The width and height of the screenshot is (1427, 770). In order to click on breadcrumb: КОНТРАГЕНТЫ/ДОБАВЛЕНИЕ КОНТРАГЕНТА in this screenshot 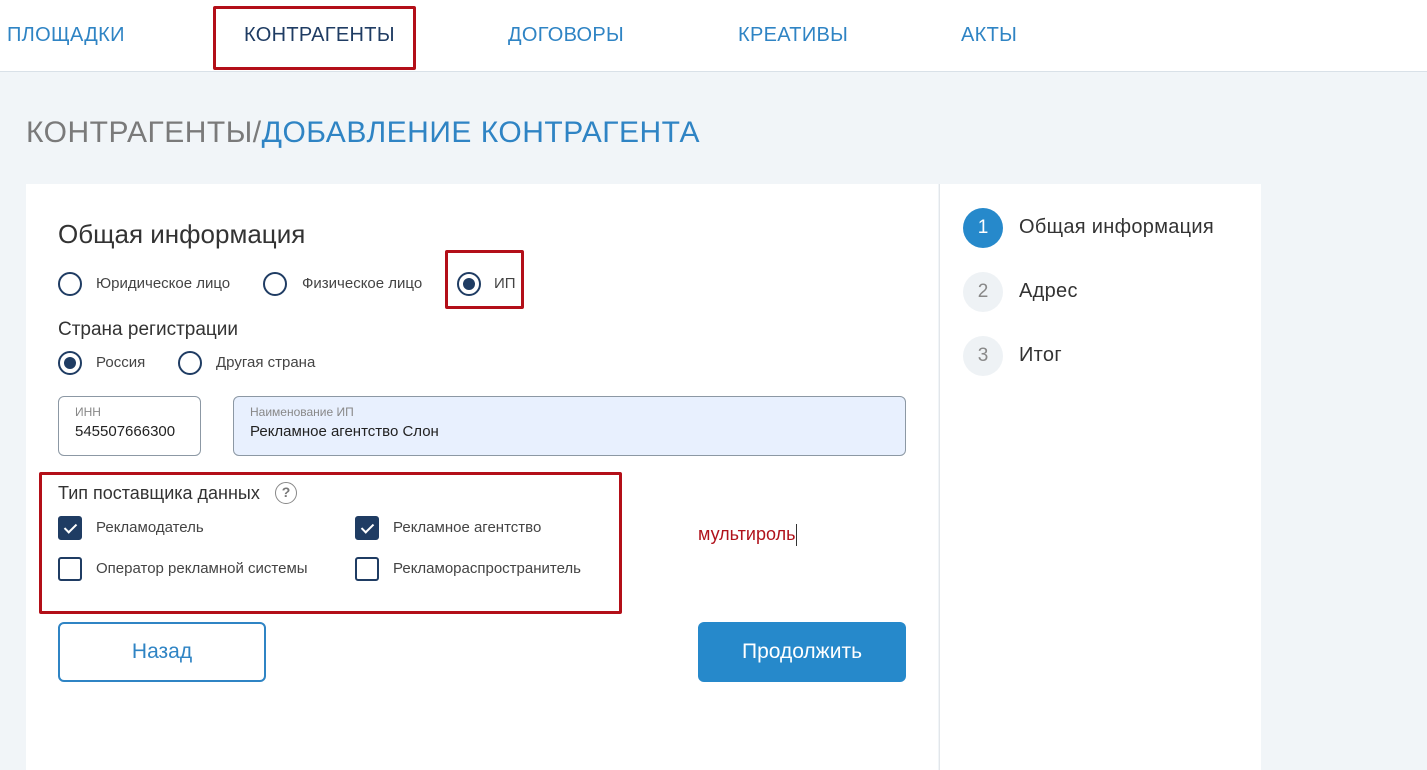, I will do `click(363, 133)`.